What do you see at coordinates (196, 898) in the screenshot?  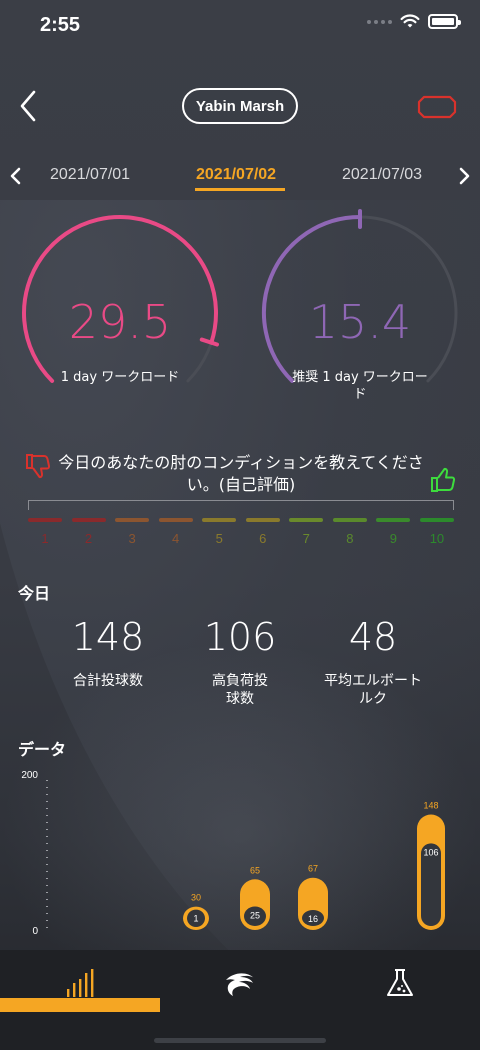 I see `bar-total-label: 30` at bounding box center [196, 898].